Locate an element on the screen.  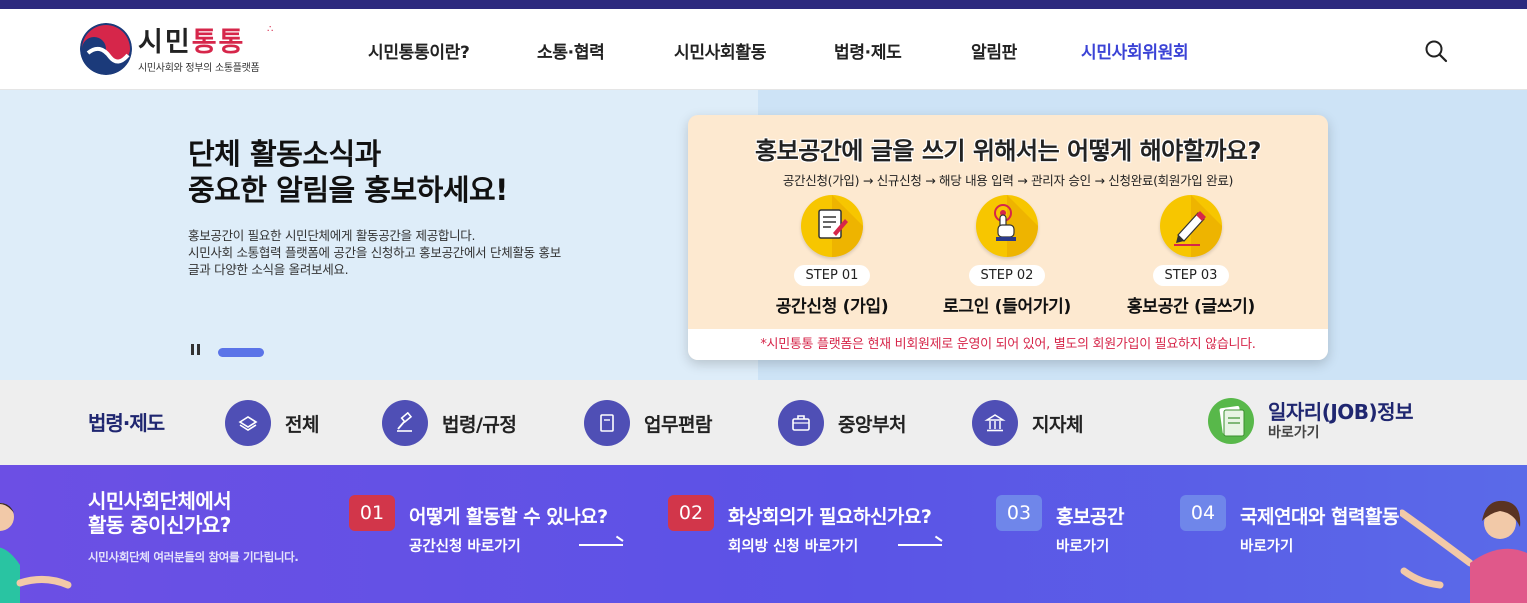
nav-item-notice: 알림판 is located at coordinates (994, 50).